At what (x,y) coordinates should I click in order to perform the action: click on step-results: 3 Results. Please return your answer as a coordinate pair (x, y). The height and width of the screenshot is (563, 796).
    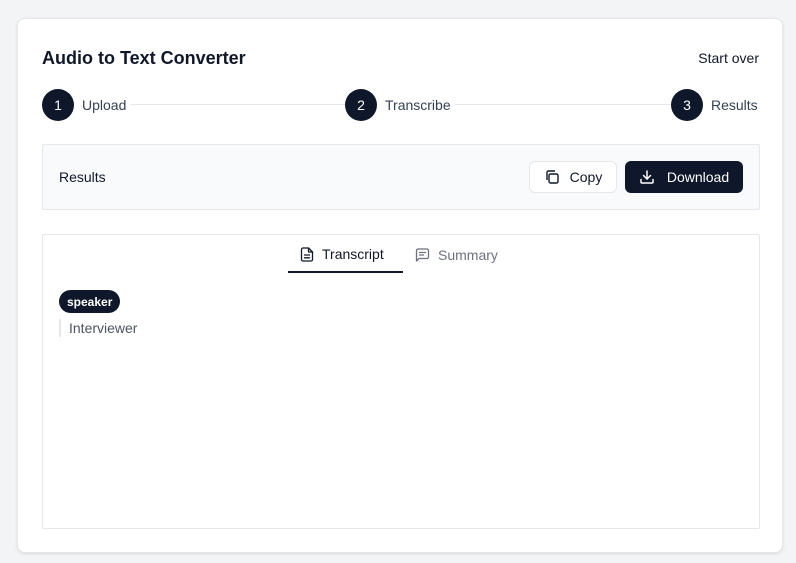
    Looking at the image, I should click on (714, 105).